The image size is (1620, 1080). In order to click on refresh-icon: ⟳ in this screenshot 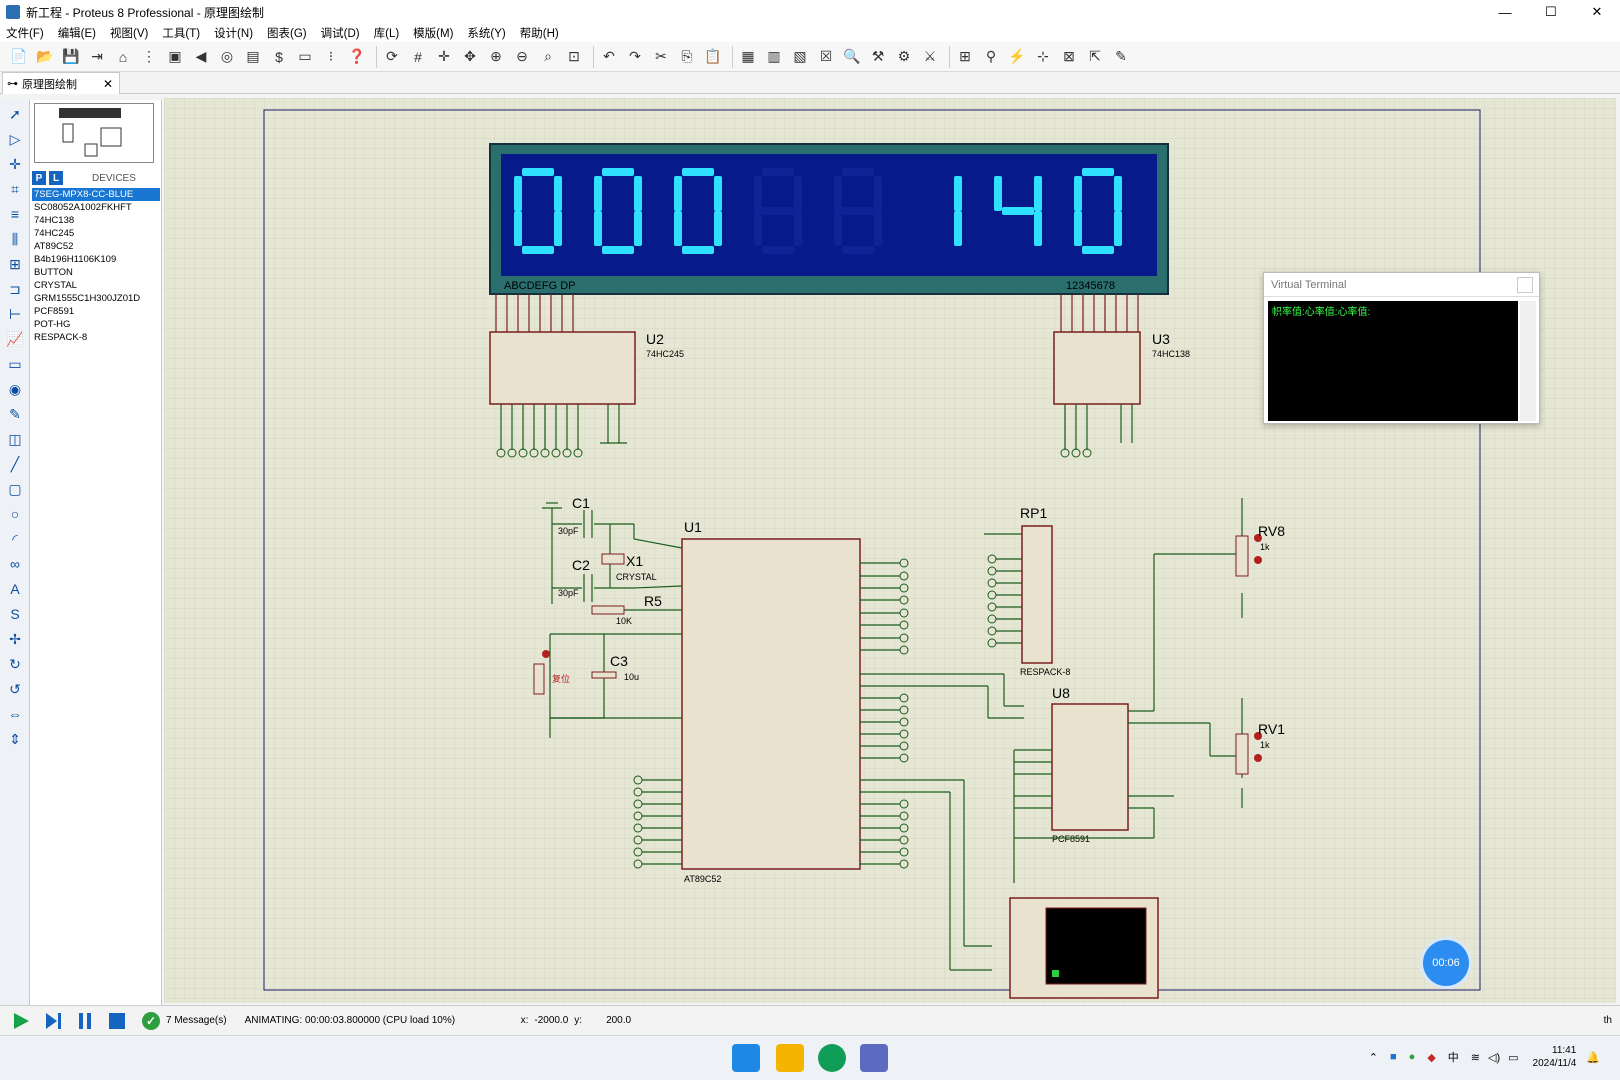, I will do `click(392, 57)`.